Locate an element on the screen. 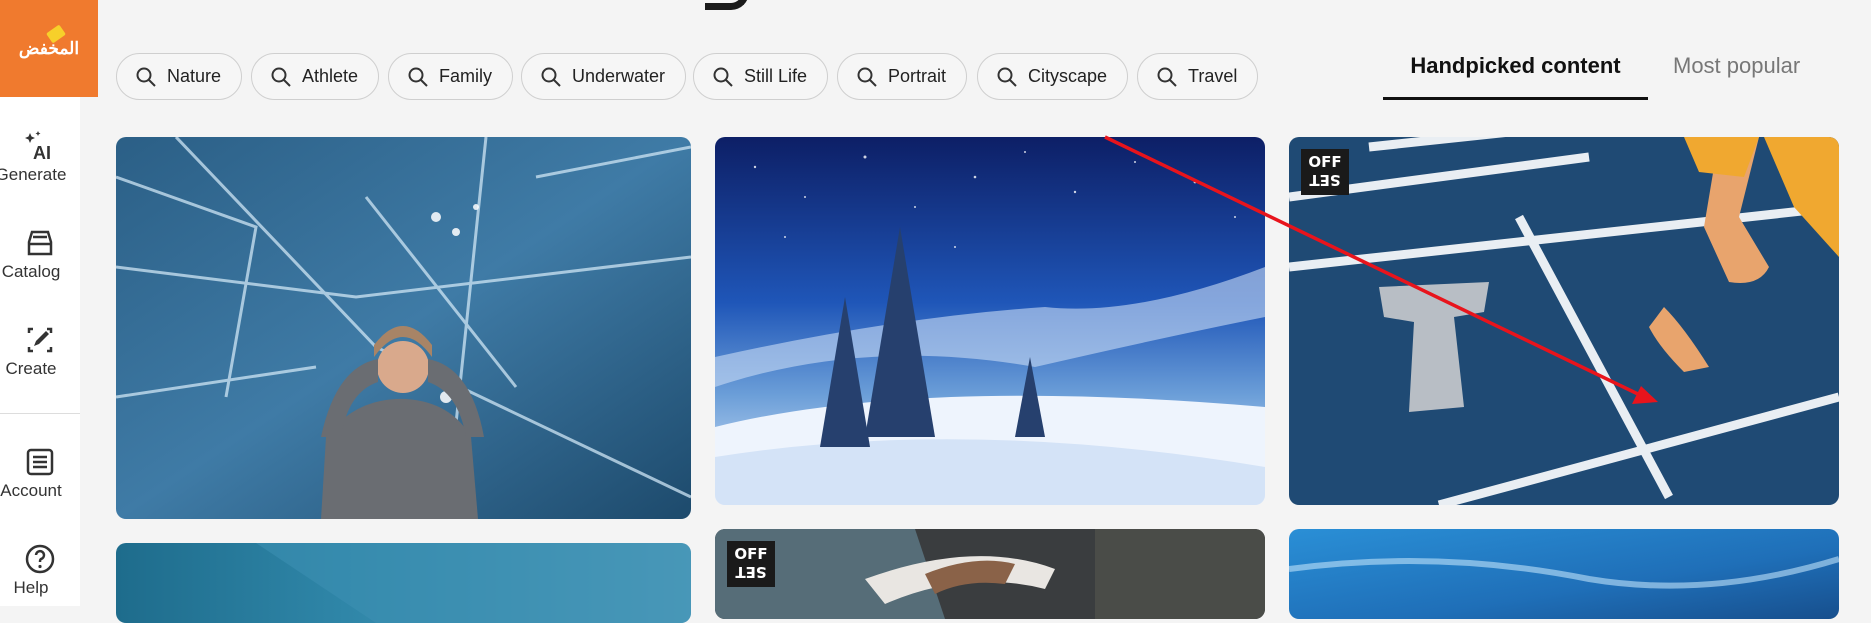 The width and height of the screenshot is (1871, 623). chip-athlete: Athlete is located at coordinates (315, 76).